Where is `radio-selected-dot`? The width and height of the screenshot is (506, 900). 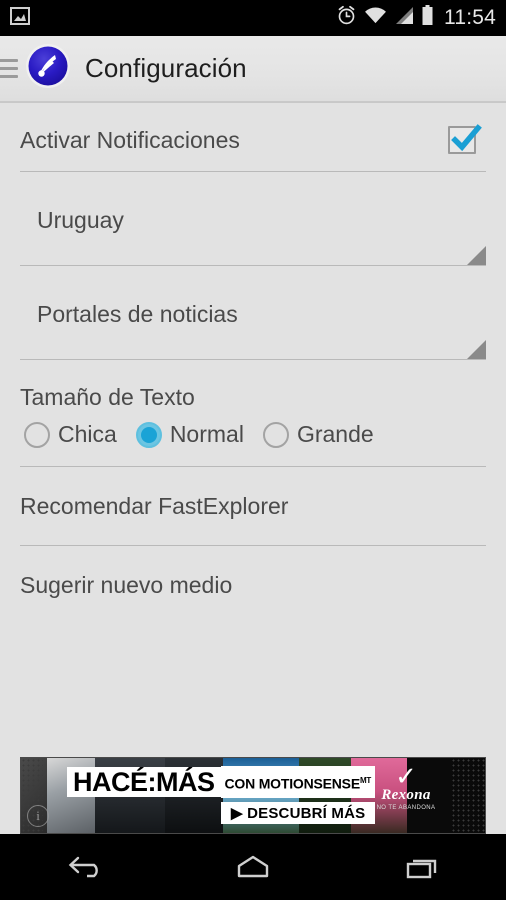 radio-selected-dot is located at coordinates (148, 434).